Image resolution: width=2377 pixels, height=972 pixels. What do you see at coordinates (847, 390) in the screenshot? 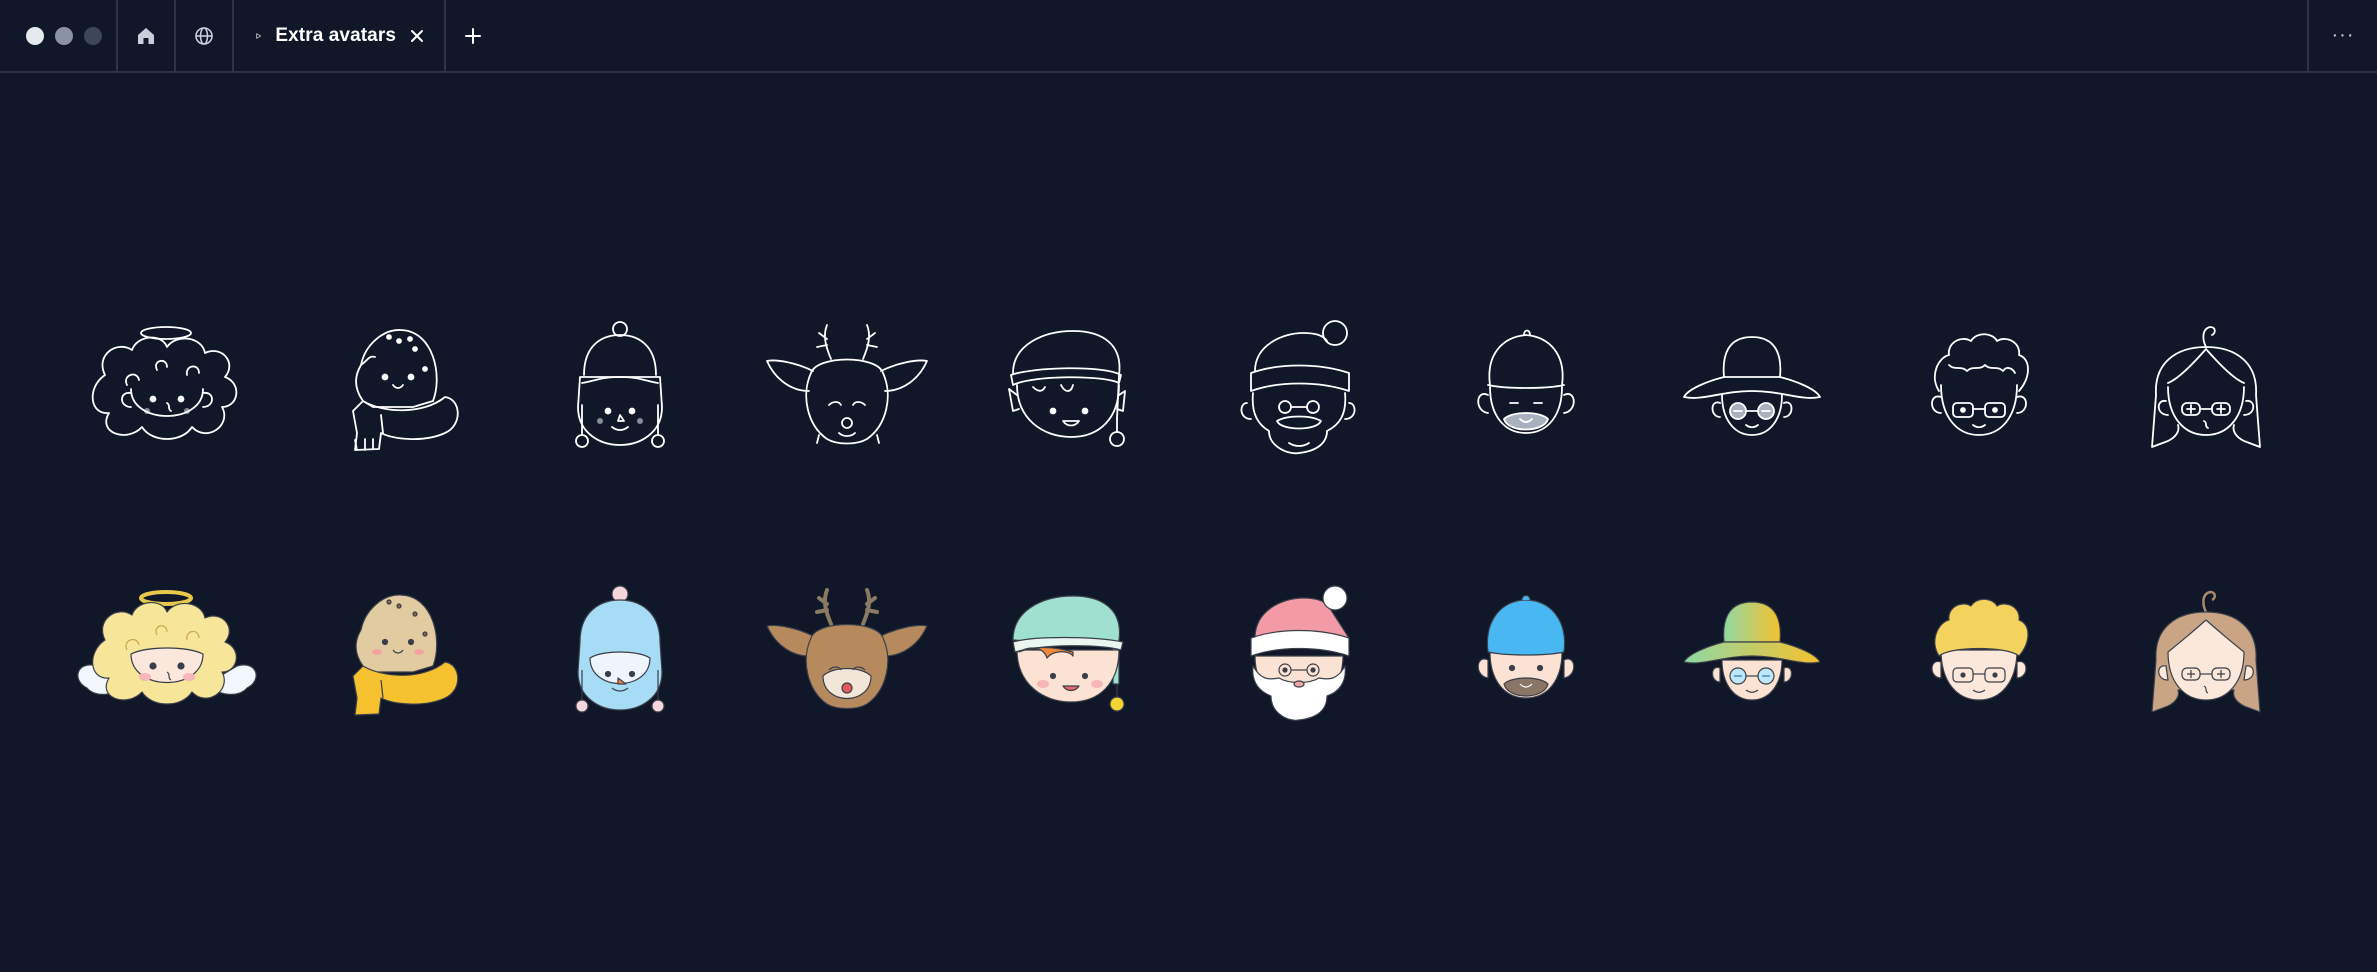
I see `avatar-reindeer-outline` at bounding box center [847, 390].